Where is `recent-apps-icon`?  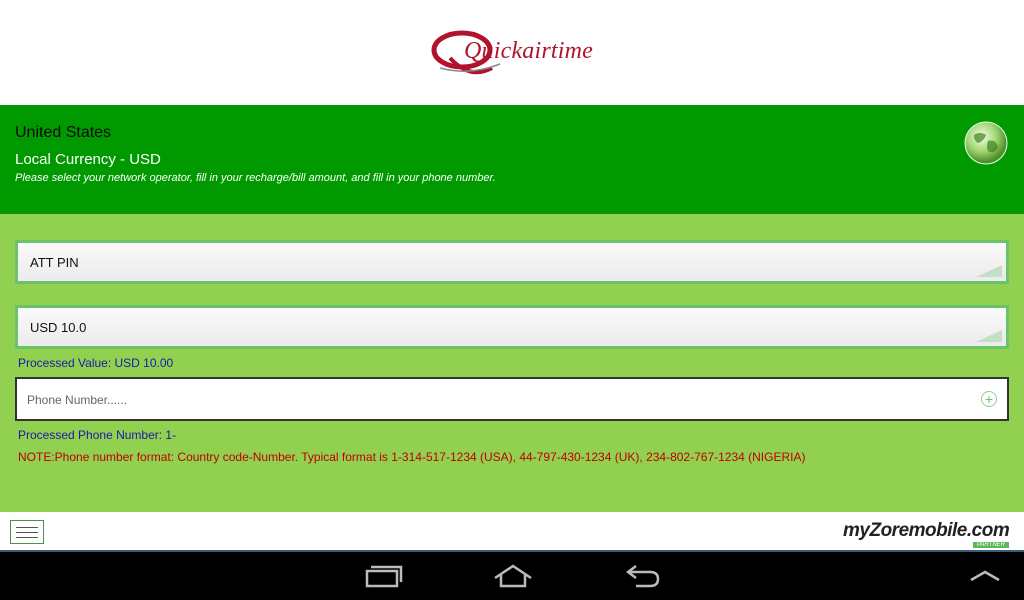 recent-apps-icon is located at coordinates (383, 576).